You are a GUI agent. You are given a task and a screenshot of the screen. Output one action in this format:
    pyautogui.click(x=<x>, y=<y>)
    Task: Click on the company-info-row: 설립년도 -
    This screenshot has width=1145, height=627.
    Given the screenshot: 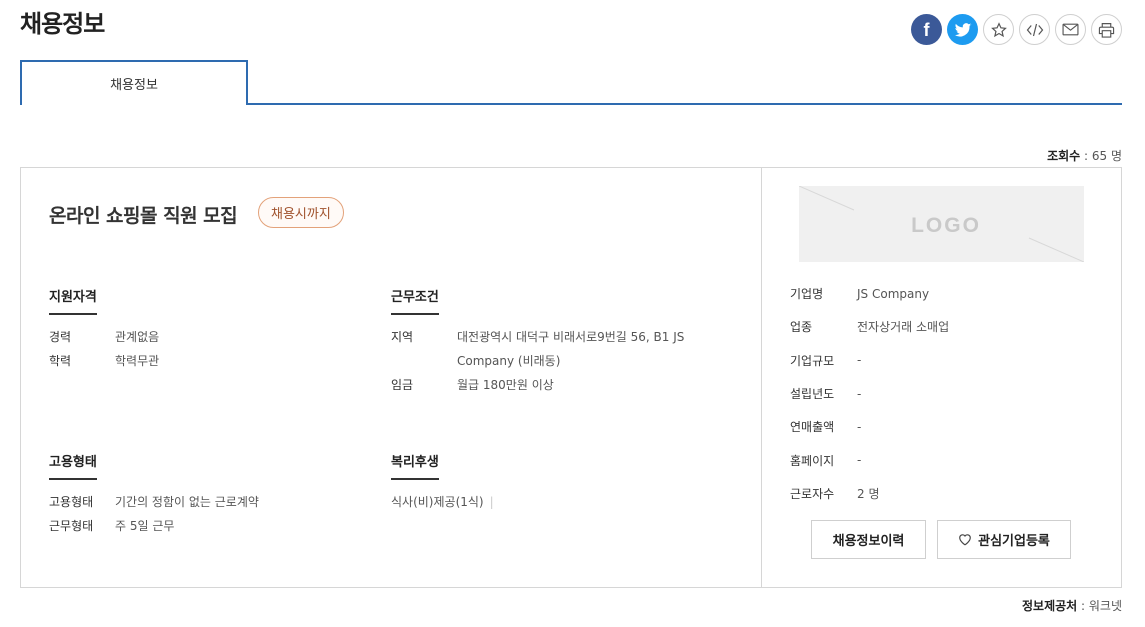 What is the action you would take?
    pyautogui.click(x=869, y=393)
    